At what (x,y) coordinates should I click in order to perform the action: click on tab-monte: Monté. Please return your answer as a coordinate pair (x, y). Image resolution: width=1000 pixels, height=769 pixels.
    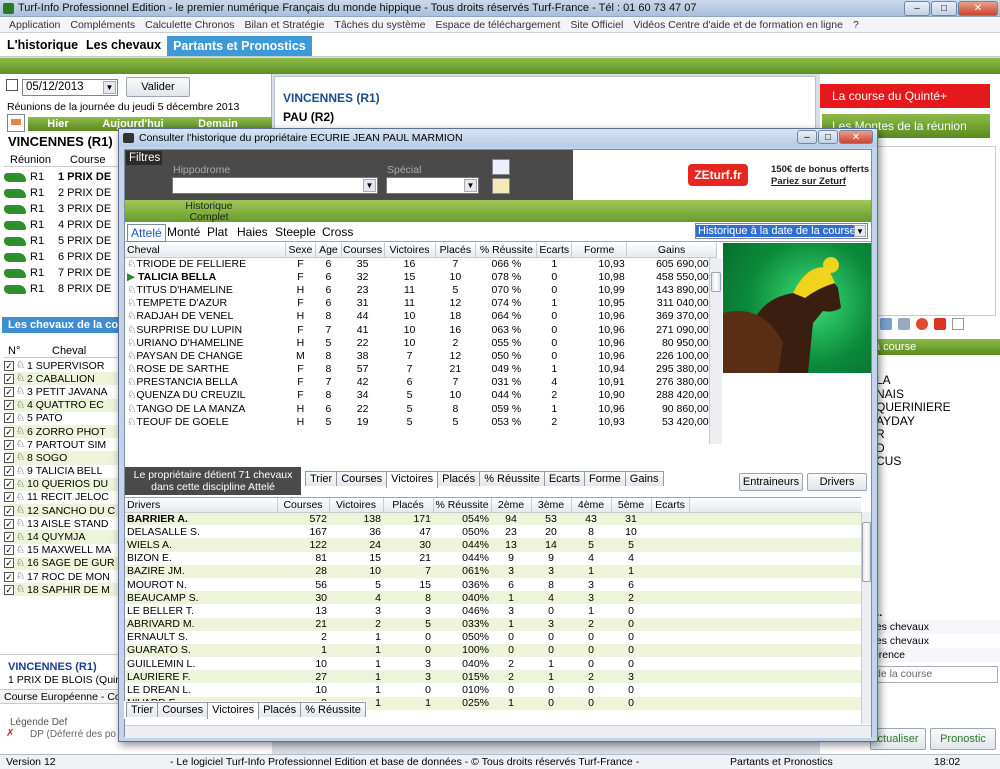
    Looking at the image, I should click on (183, 232).